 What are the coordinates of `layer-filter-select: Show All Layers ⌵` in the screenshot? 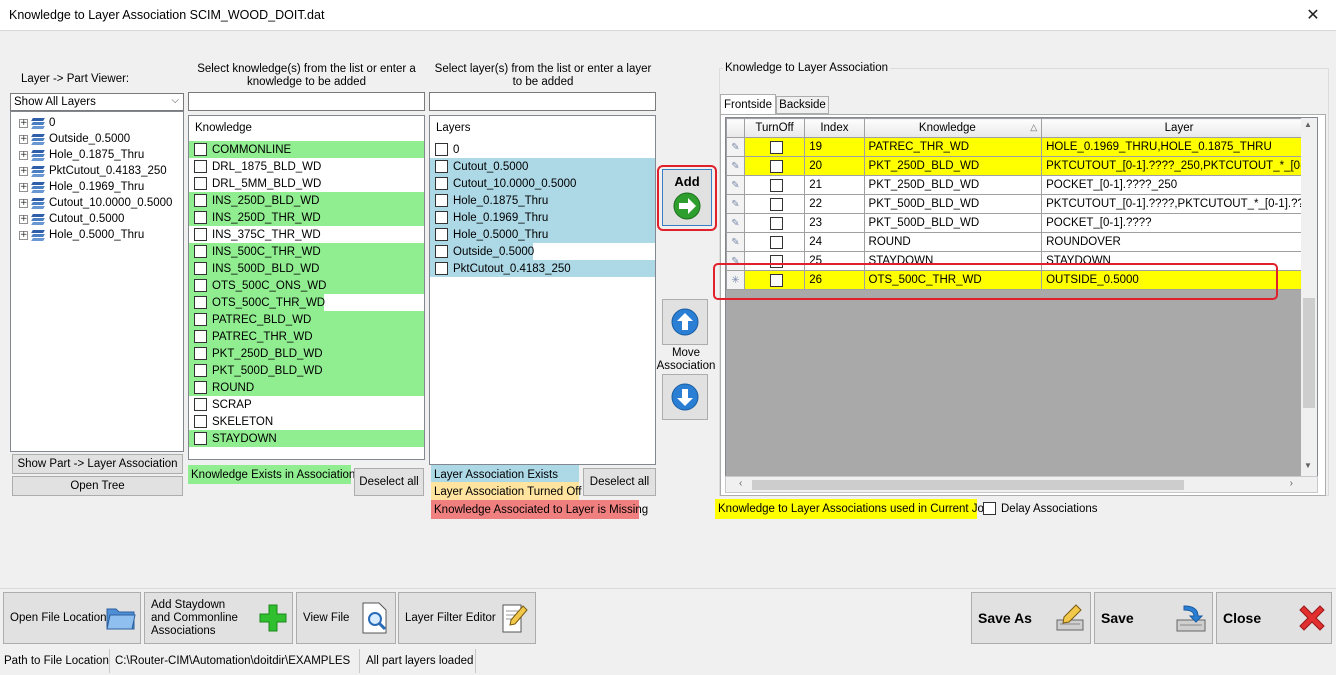 It's located at (97, 102).